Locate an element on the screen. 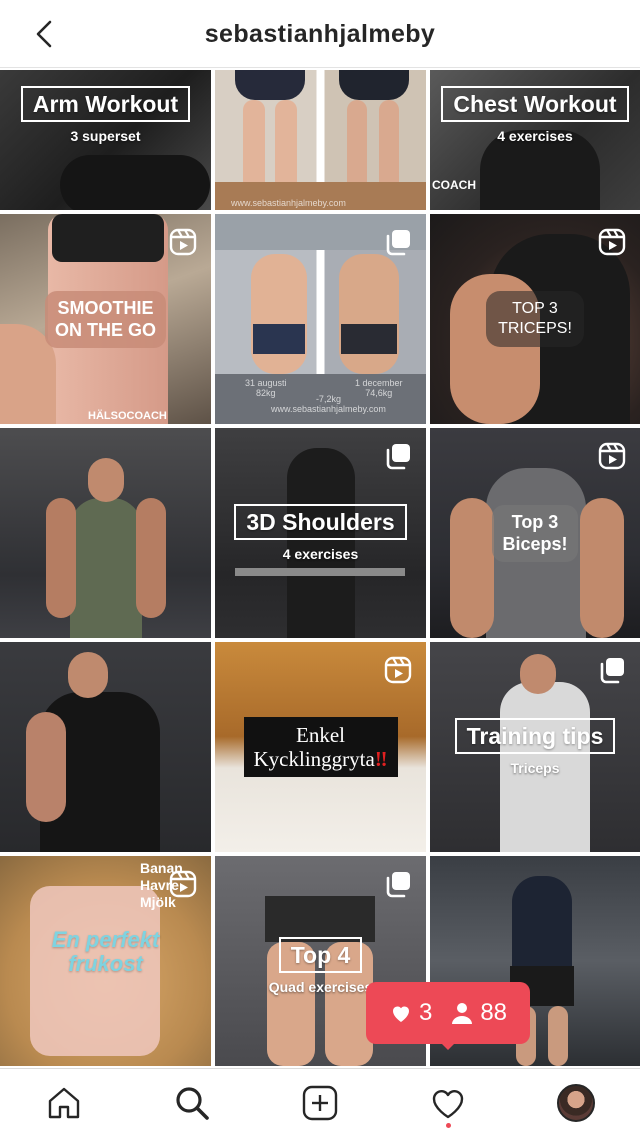  post-legs-progress: www.sebastianhjalmeby.com is located at coordinates (320, 140).